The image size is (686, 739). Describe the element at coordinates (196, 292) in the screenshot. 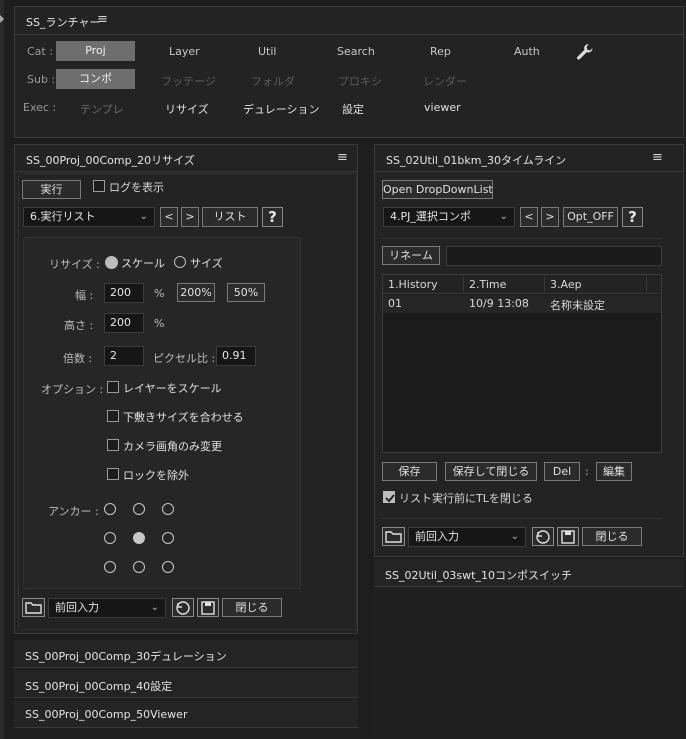

I see `preset-200-button: 200%` at that location.